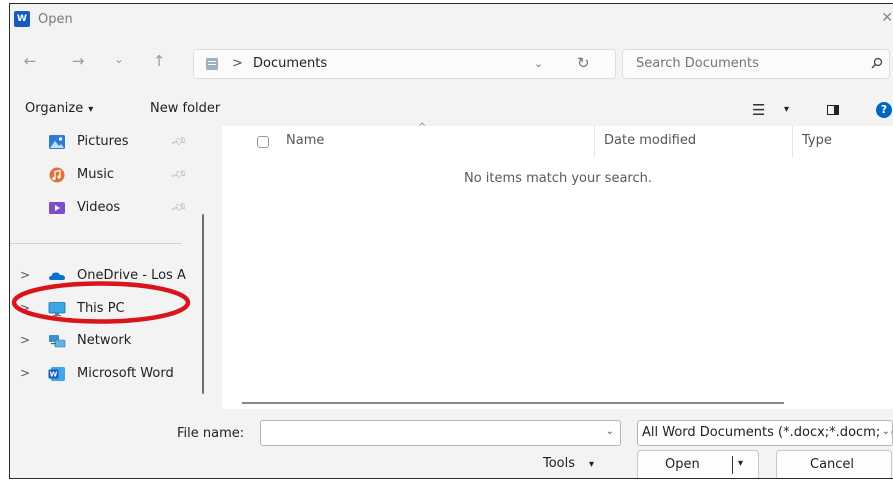 This screenshot has height=482, width=893. What do you see at coordinates (884, 431) in the screenshot?
I see `file-type-dropdown-icon: ⌄` at bounding box center [884, 431].